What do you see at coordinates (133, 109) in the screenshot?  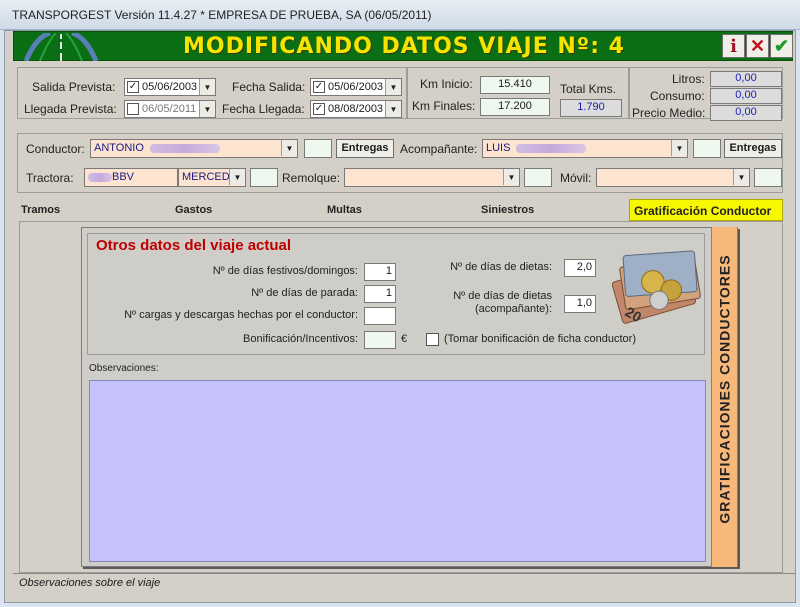 I see `llegada-prevista-checkbox` at bounding box center [133, 109].